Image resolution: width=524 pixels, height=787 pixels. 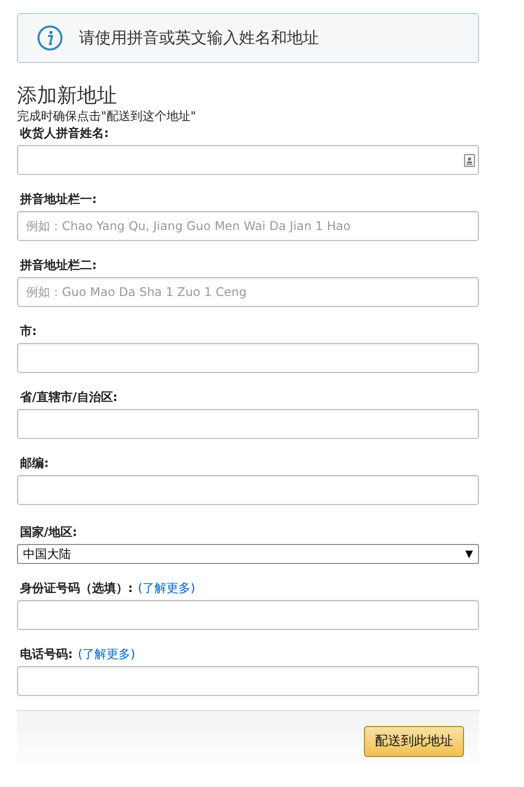 I want to click on field-label: 拼音地址栏二:, so click(x=58, y=265).